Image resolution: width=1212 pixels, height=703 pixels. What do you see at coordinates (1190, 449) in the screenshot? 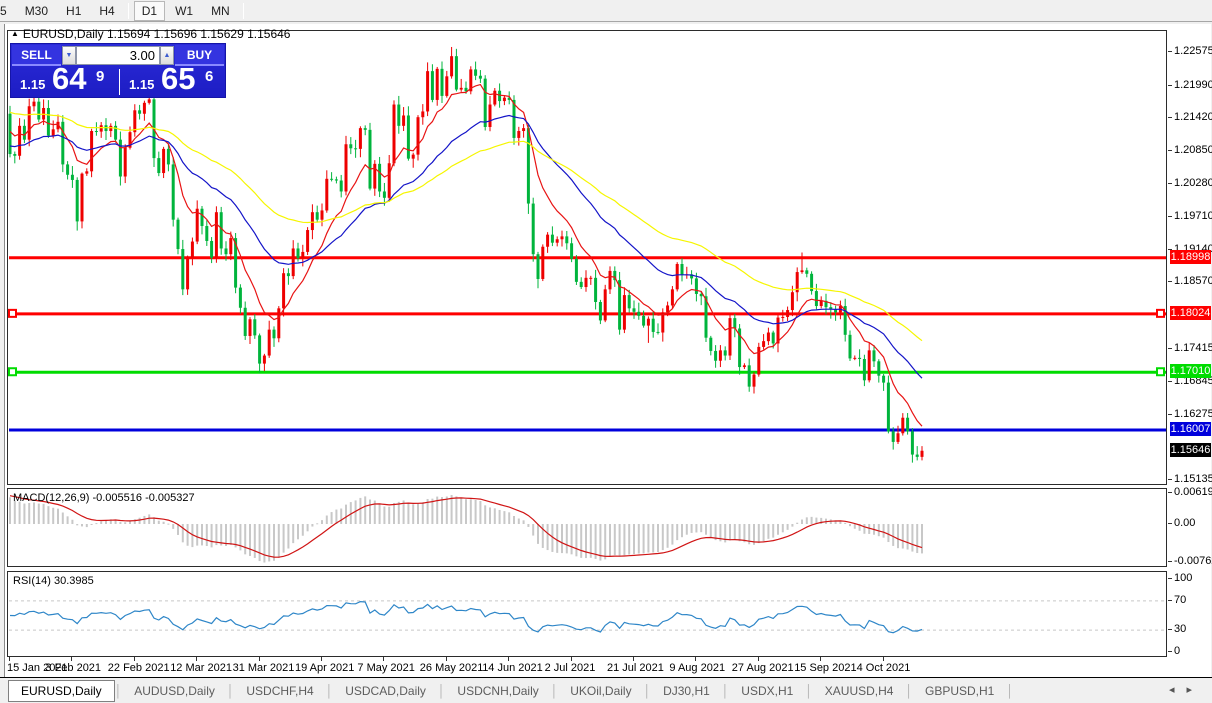
I see `current-price-label: 1.15646` at bounding box center [1190, 449].